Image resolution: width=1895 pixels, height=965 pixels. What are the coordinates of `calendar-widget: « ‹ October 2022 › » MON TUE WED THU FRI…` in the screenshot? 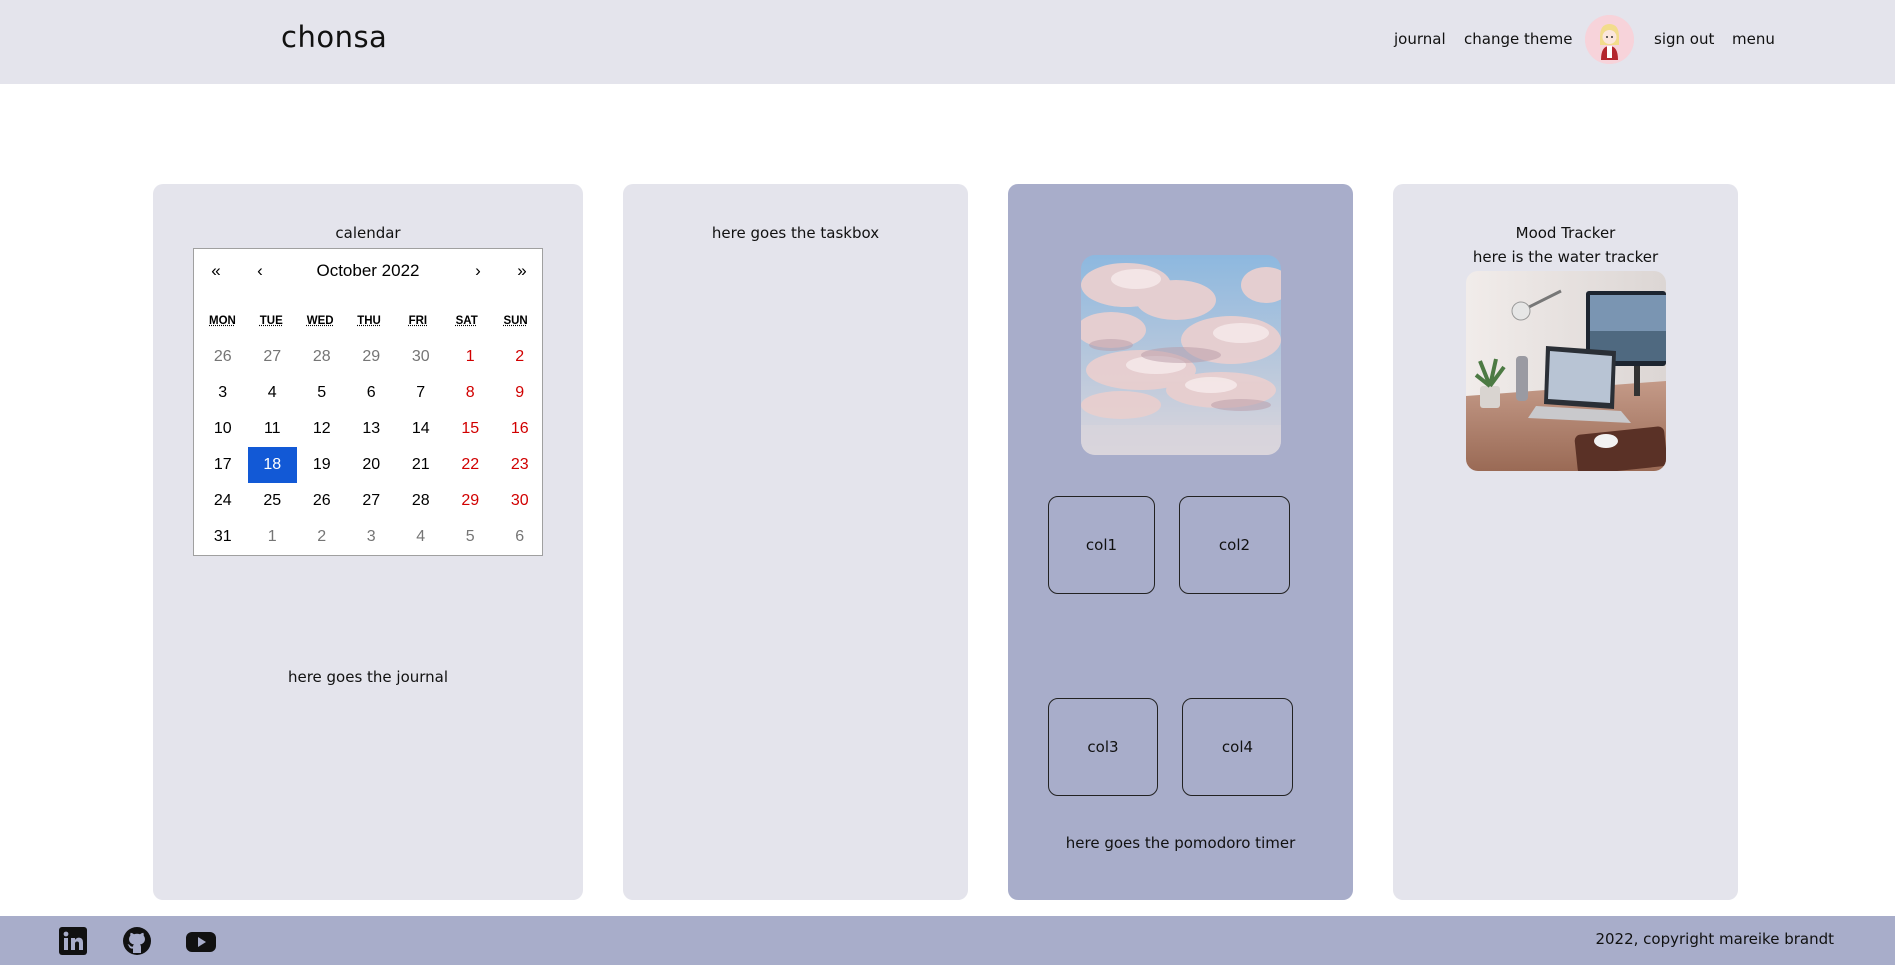 It's located at (368, 402).